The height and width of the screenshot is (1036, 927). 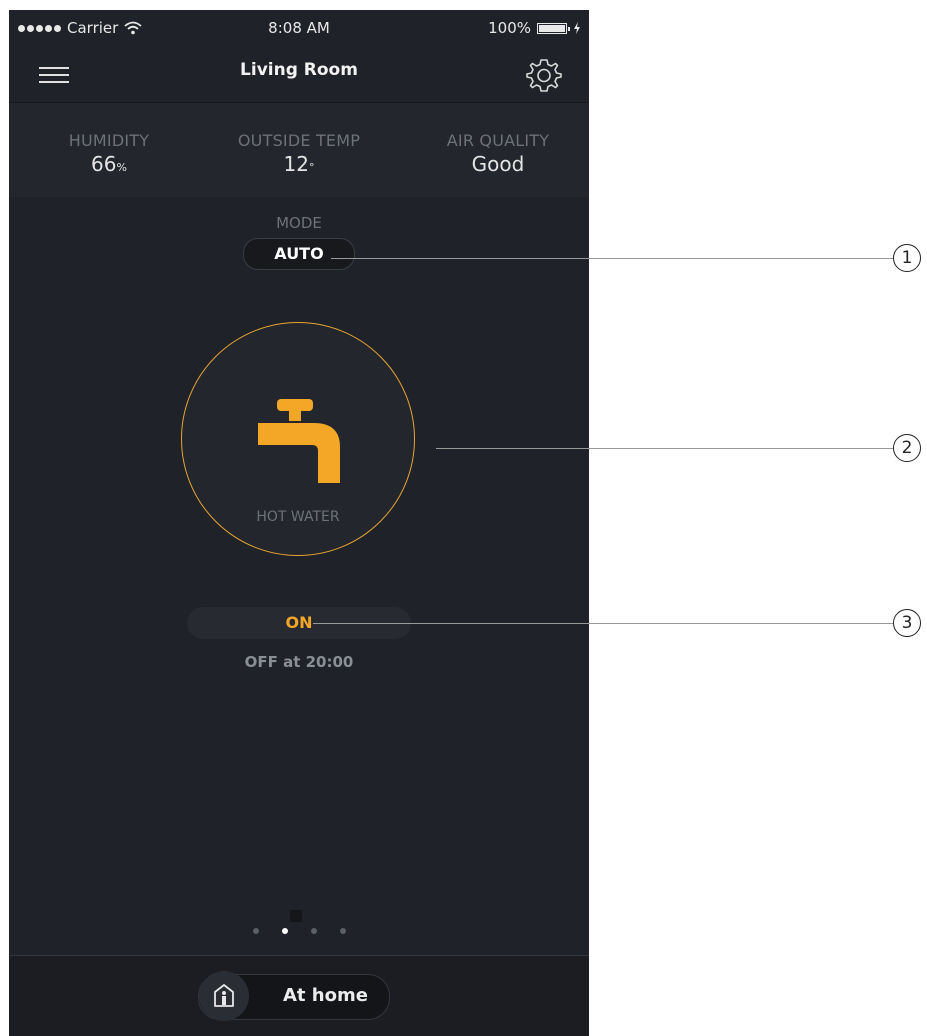 What do you see at coordinates (553, 28) in the screenshot?
I see `battery-icon` at bounding box center [553, 28].